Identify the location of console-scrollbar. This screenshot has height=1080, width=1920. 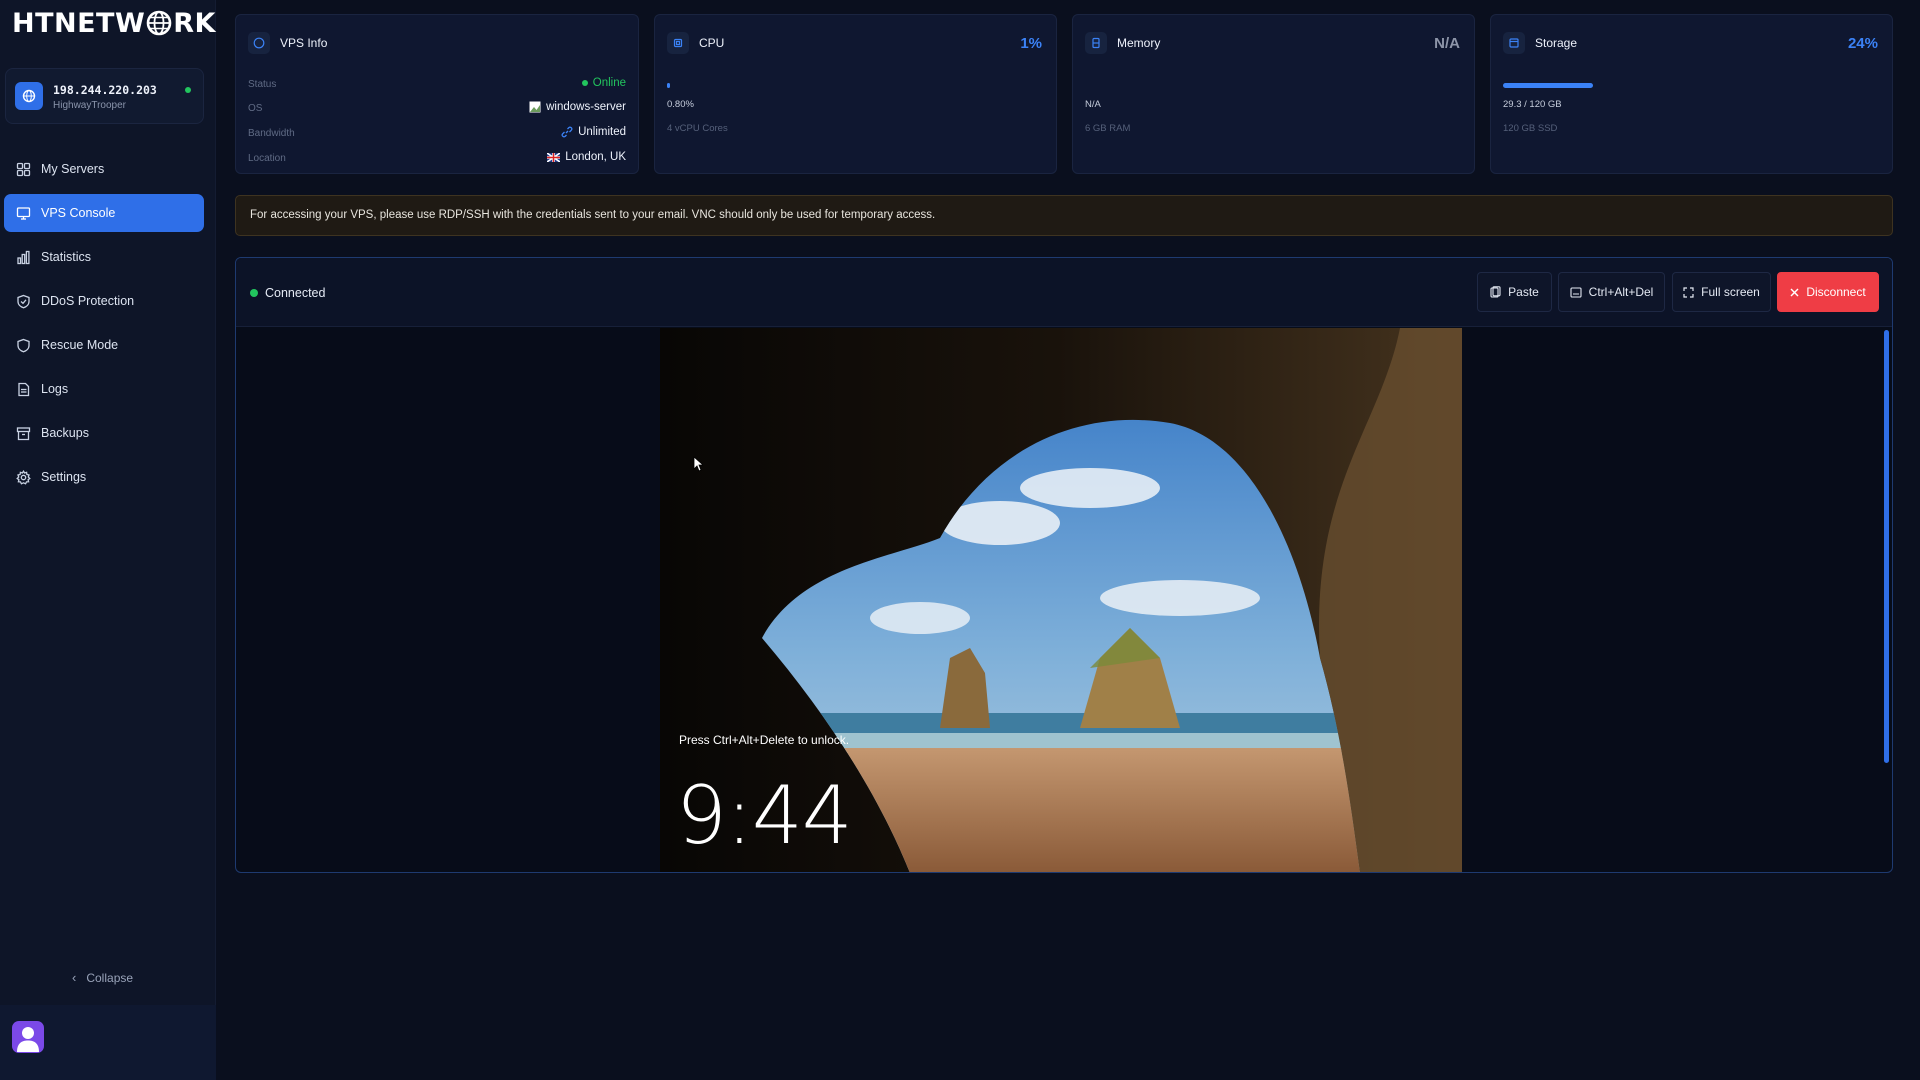
(1886, 600).